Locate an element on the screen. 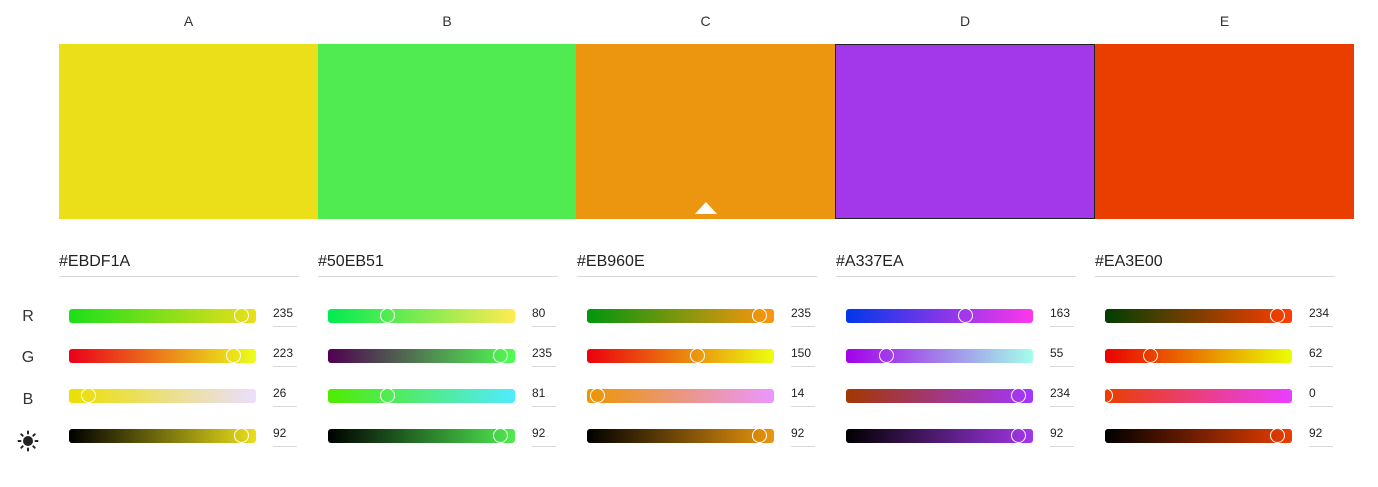 This screenshot has height=487, width=1378. brightness-slider-e is located at coordinates (1198, 435).